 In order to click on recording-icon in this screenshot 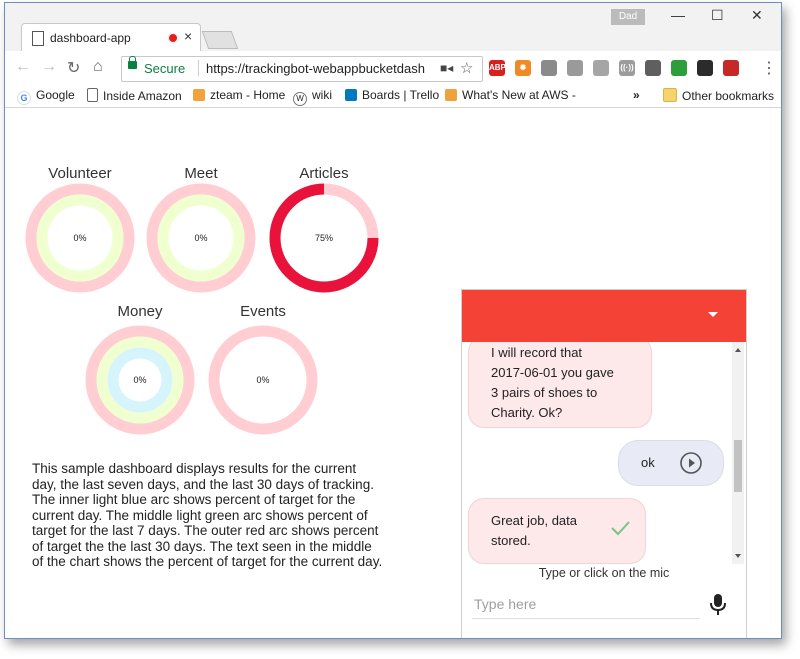, I will do `click(173, 38)`.